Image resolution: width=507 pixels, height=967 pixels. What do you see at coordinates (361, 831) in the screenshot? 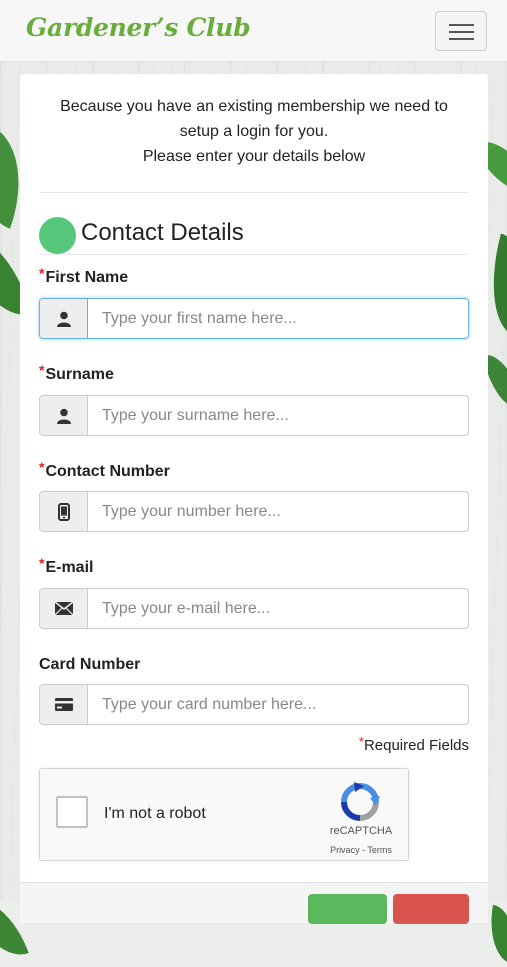
I see `recaptcha-brand: reCAPTCHA` at bounding box center [361, 831].